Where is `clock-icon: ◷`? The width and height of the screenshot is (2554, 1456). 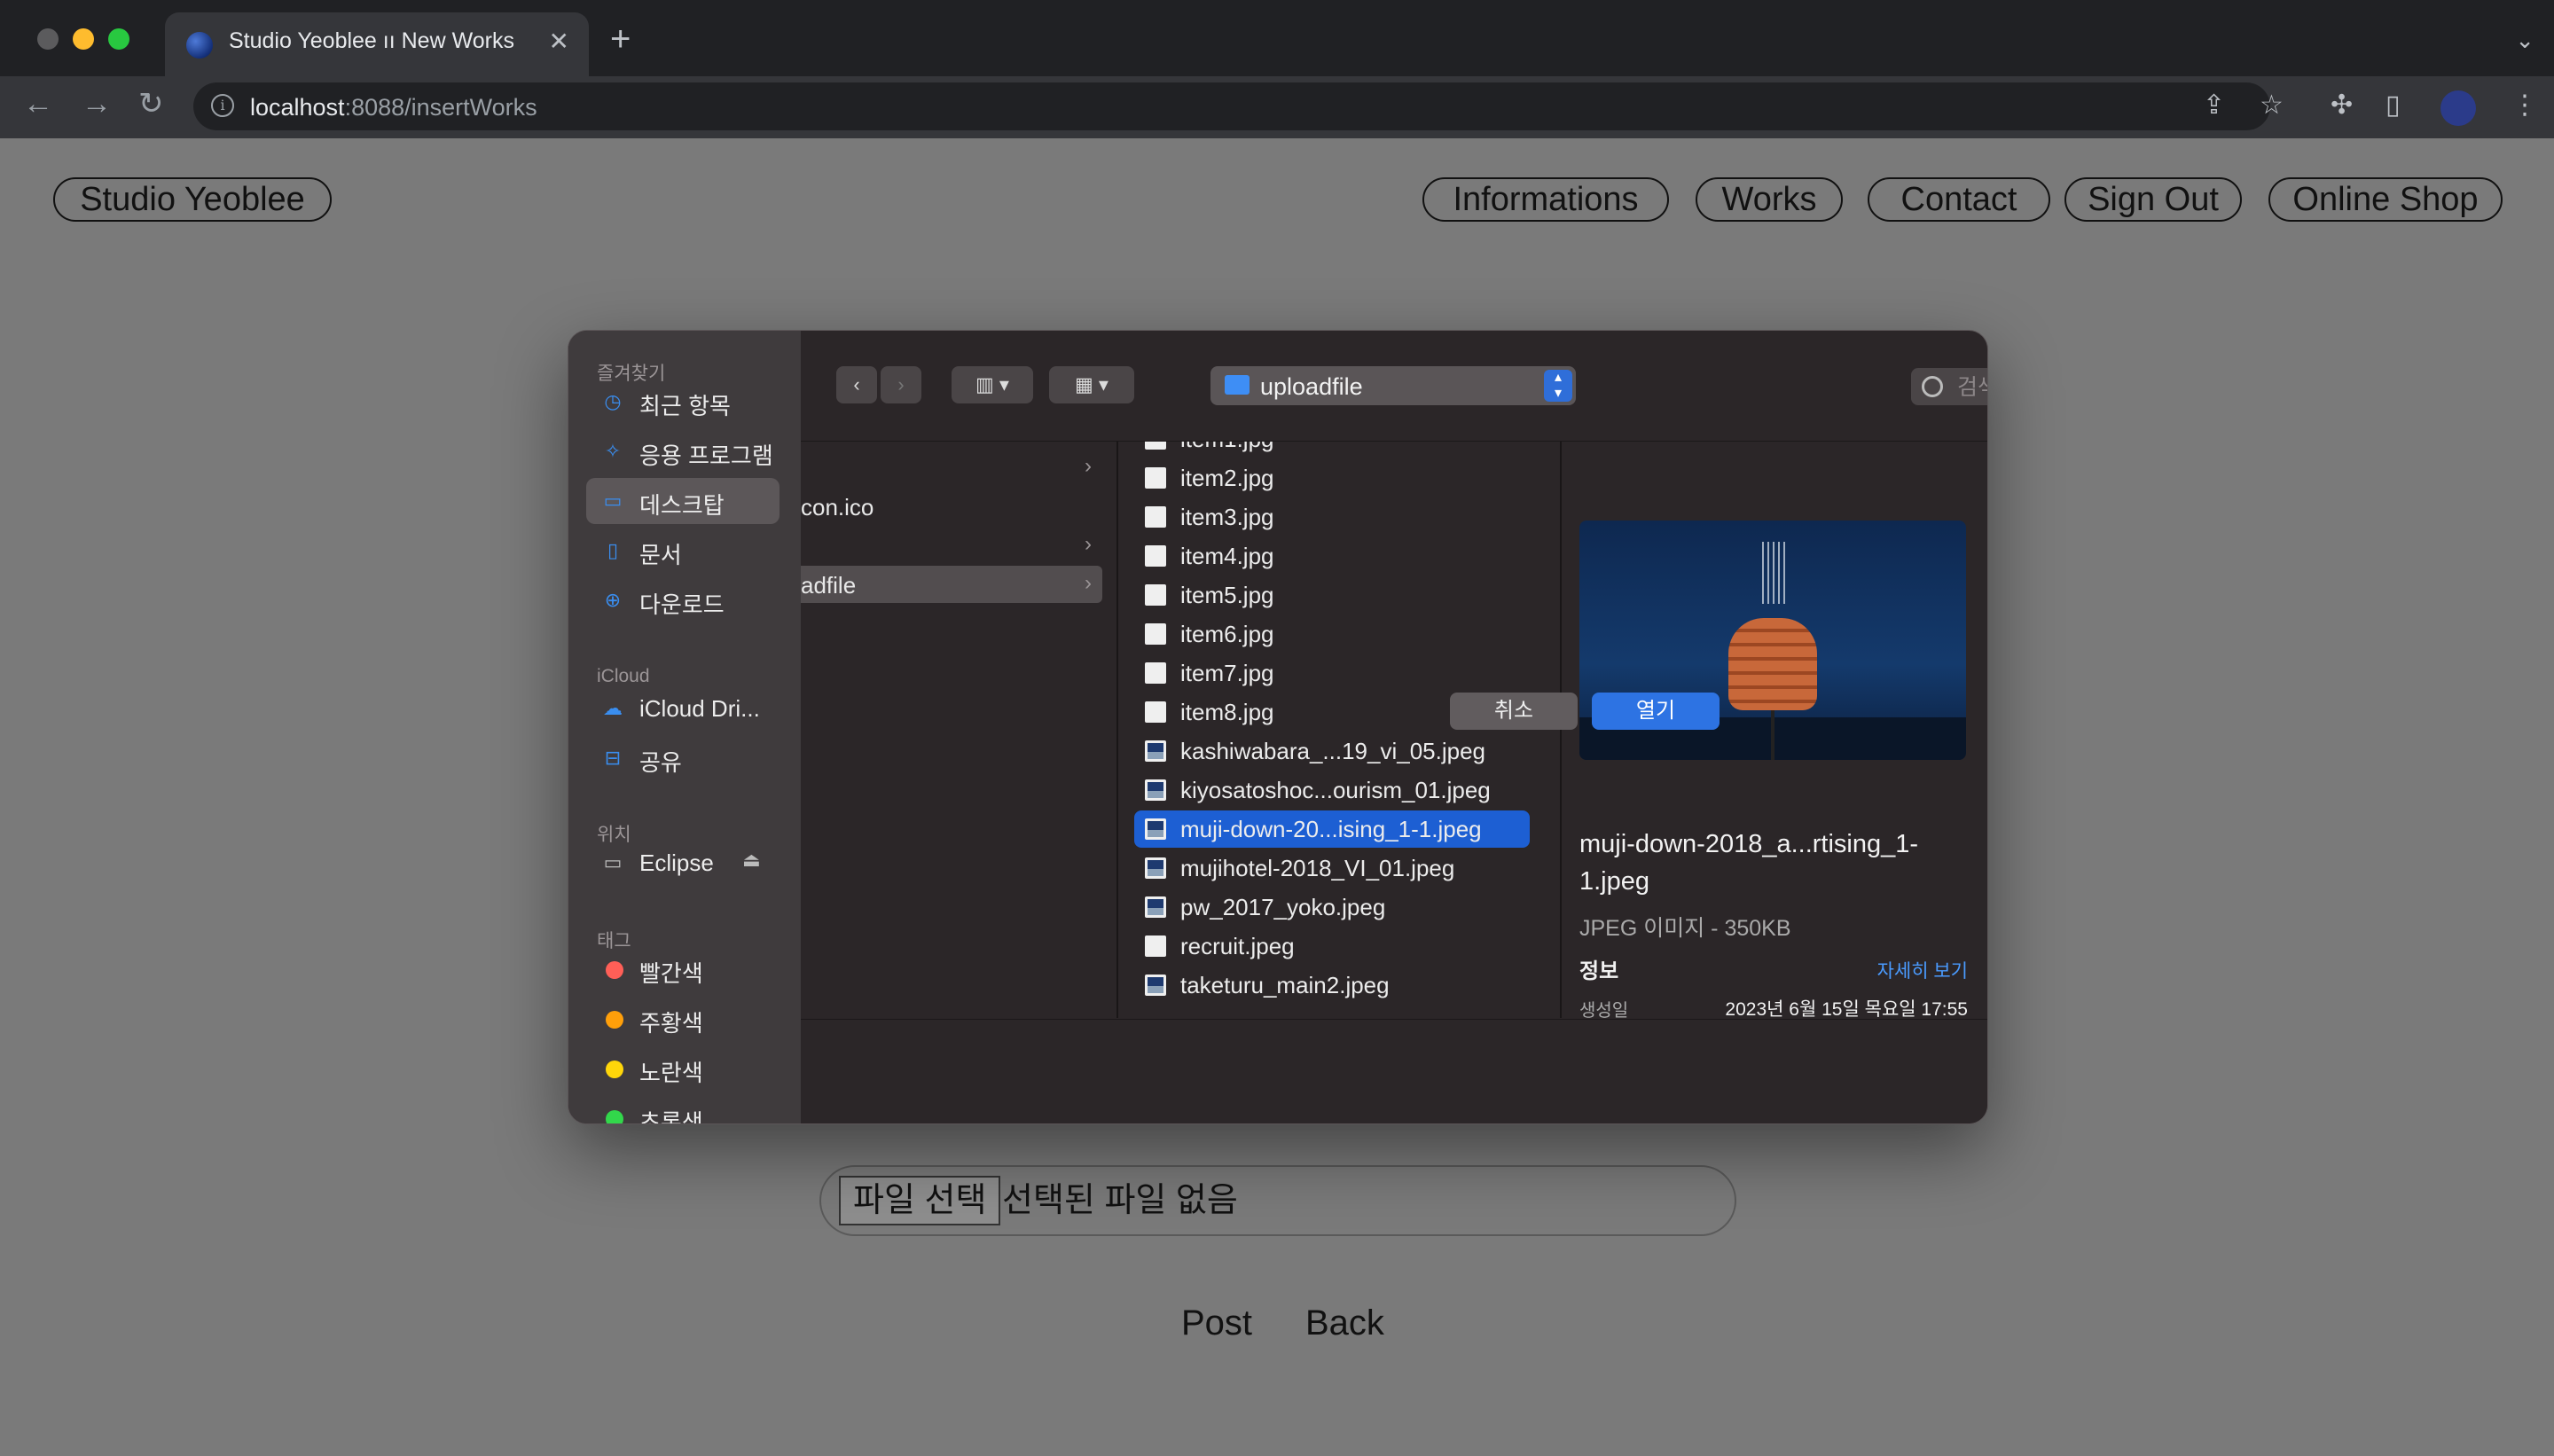
clock-icon: ◷ is located at coordinates (613, 401).